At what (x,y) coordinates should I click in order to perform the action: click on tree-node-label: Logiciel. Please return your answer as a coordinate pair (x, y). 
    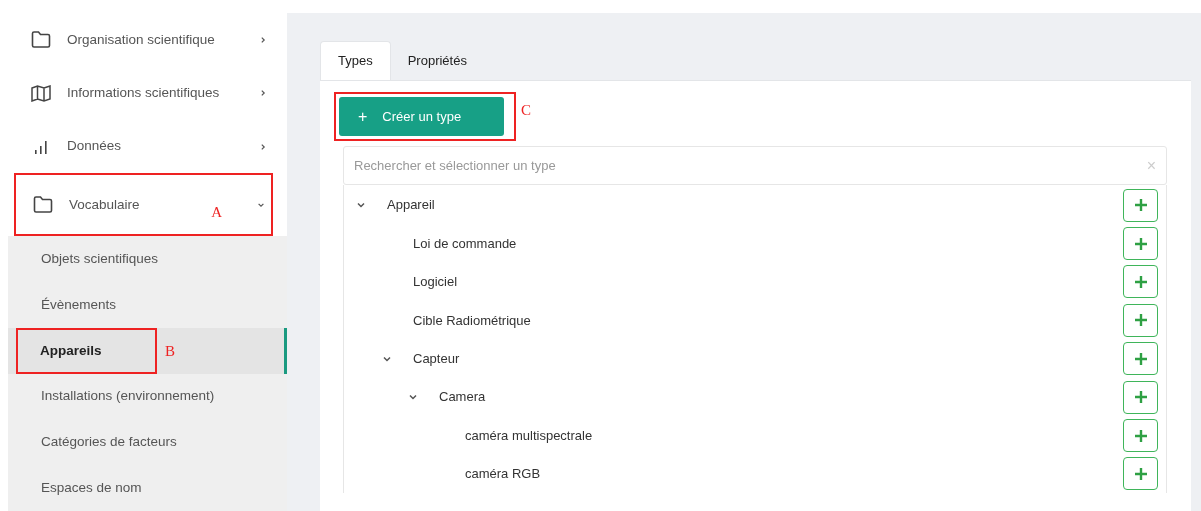
    Looking at the image, I should click on (435, 282).